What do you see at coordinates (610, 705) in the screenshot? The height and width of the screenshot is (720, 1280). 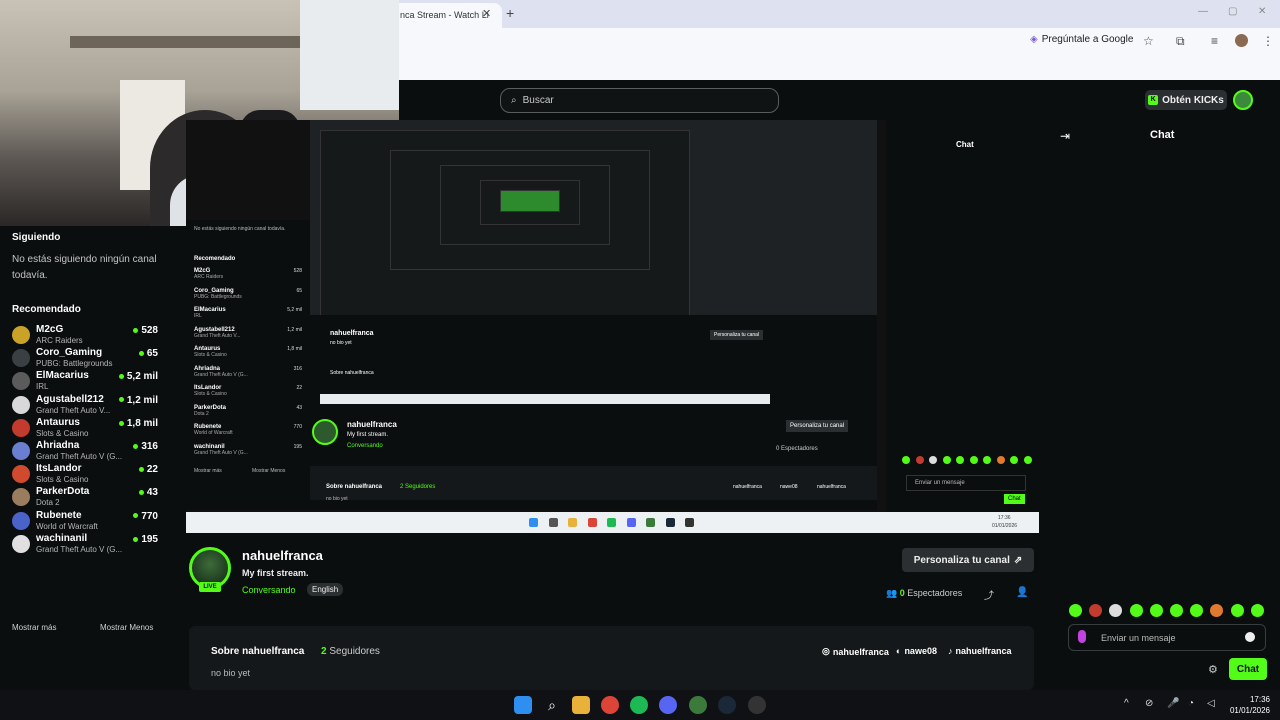 I see `chrome-icon` at bounding box center [610, 705].